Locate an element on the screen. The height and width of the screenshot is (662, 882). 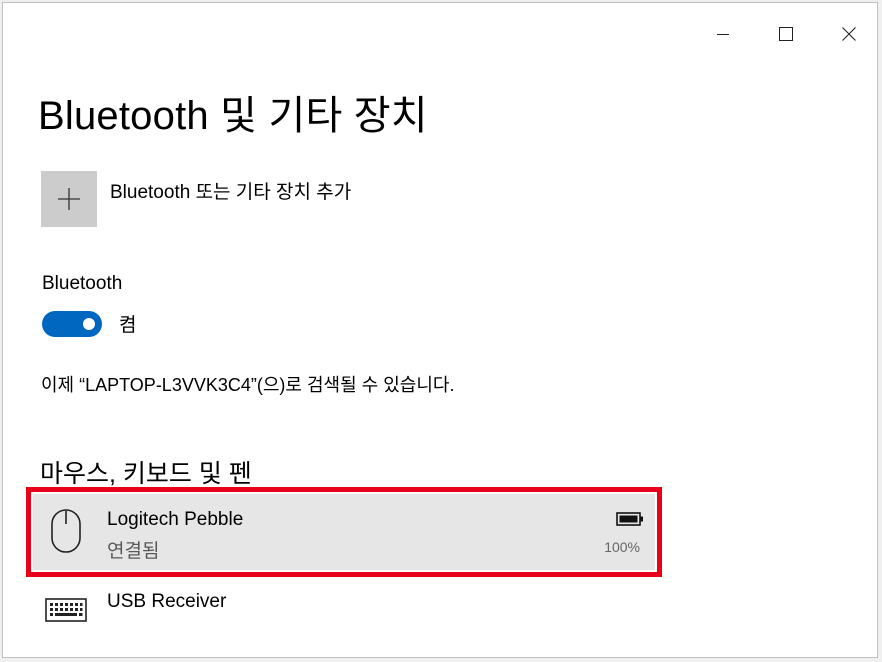
device-item-usb-receiver: USB Receiver is located at coordinates (344, 611).